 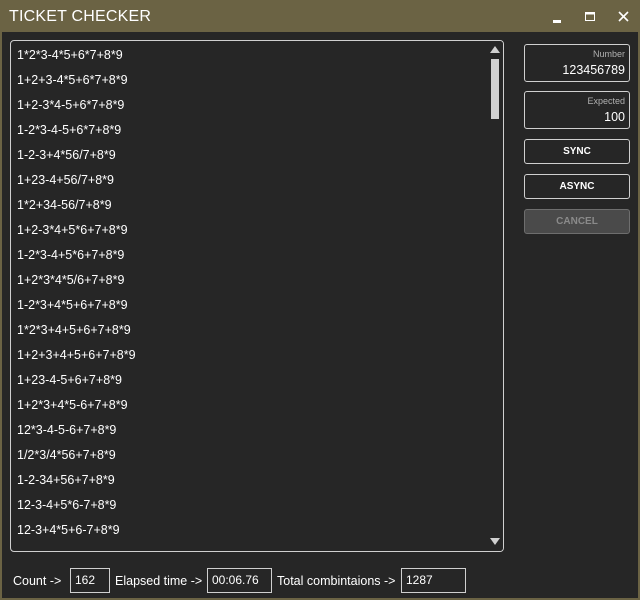 I want to click on minimize-icon, so click(x=557, y=21).